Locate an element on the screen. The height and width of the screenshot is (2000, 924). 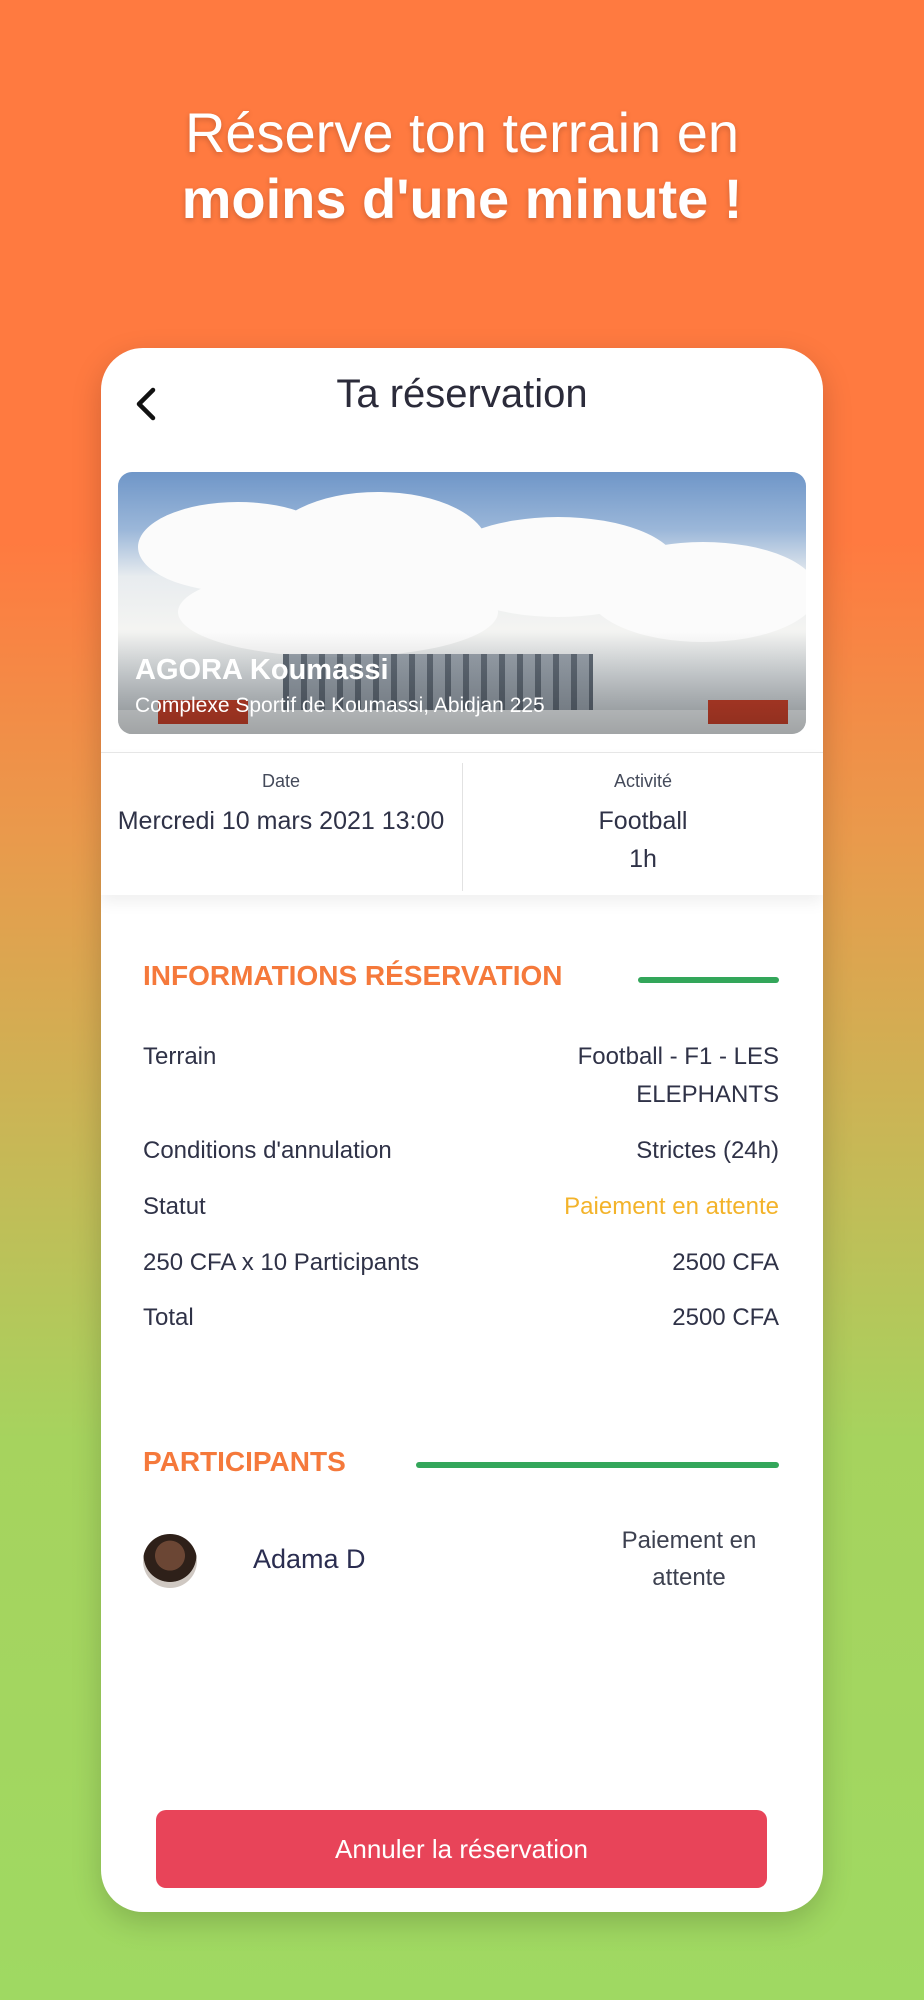
venue-name: AGORA Koumassi is located at coordinates (262, 670).